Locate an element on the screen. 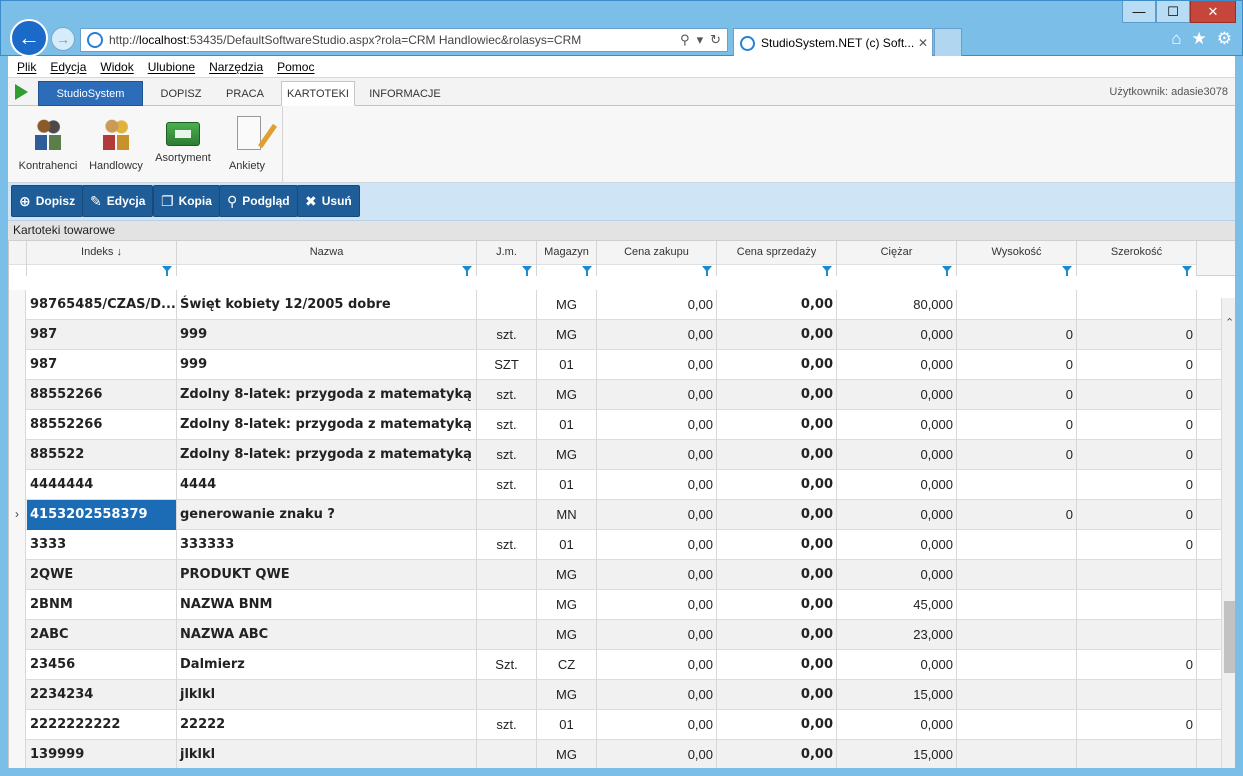 This screenshot has height=776, width=1243. filter-cena-zakupu is located at coordinates (656, 270).